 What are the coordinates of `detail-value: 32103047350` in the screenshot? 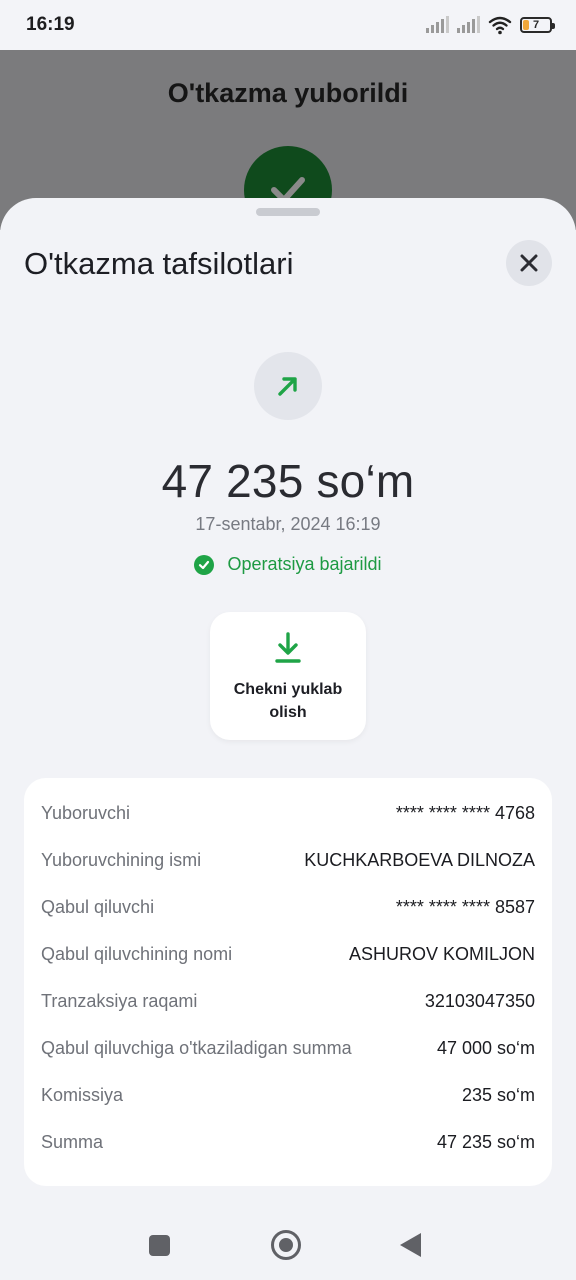 It's located at (479, 1001).